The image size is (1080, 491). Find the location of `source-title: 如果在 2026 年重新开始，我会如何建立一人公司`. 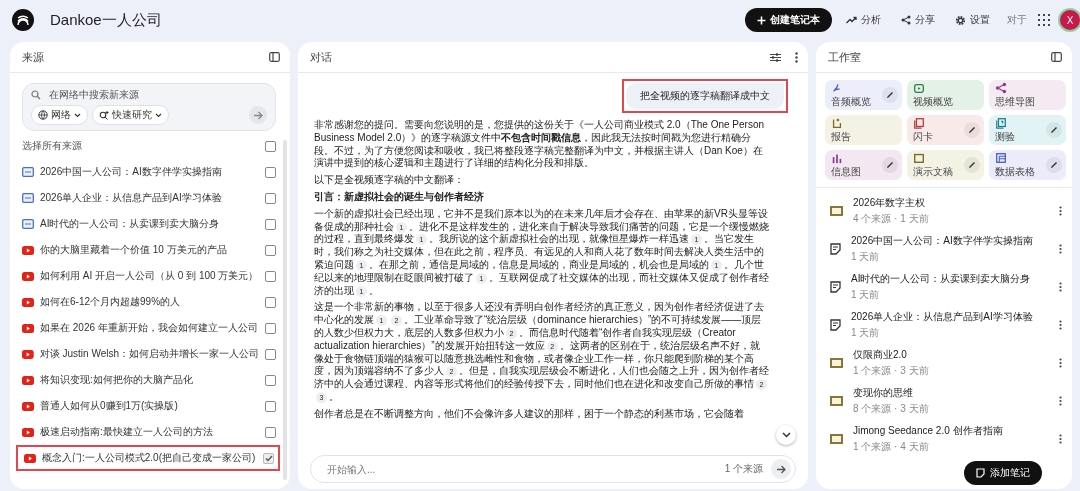

source-title: 如果在 2026 年重新开始，我会如何建立一人公司 is located at coordinates (149, 328).